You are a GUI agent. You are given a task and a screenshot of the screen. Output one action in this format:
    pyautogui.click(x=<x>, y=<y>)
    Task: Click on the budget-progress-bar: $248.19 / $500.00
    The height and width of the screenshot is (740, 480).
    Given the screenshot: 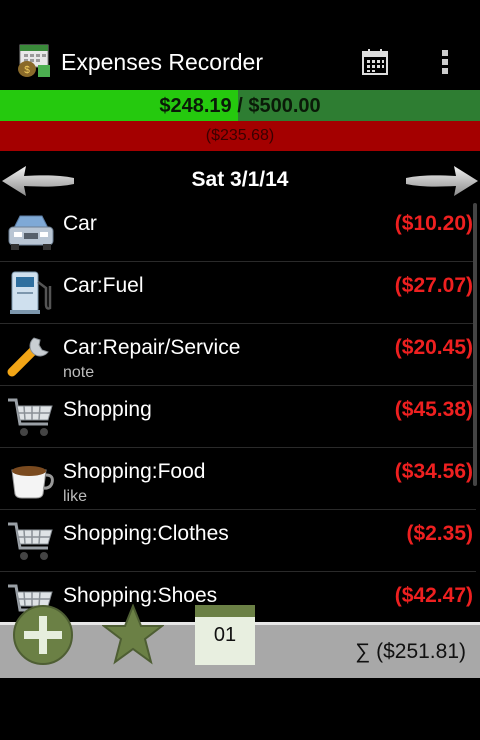 What is the action you would take?
    pyautogui.click(x=240, y=105)
    